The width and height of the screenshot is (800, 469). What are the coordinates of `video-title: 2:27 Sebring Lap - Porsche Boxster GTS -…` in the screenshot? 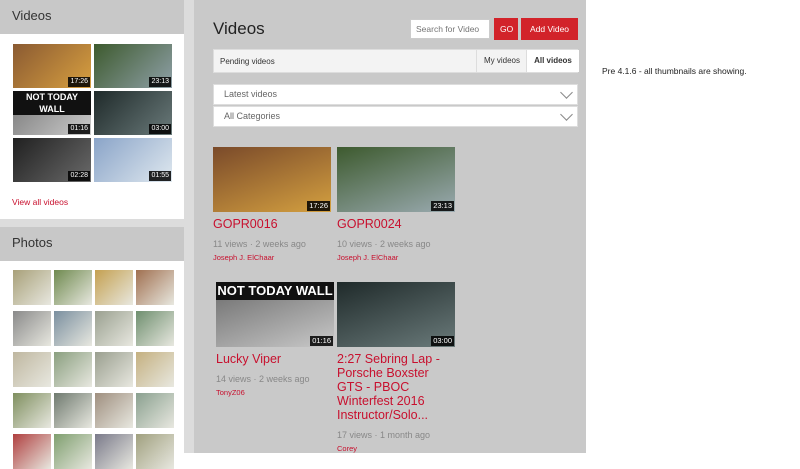 It's located at (396, 387).